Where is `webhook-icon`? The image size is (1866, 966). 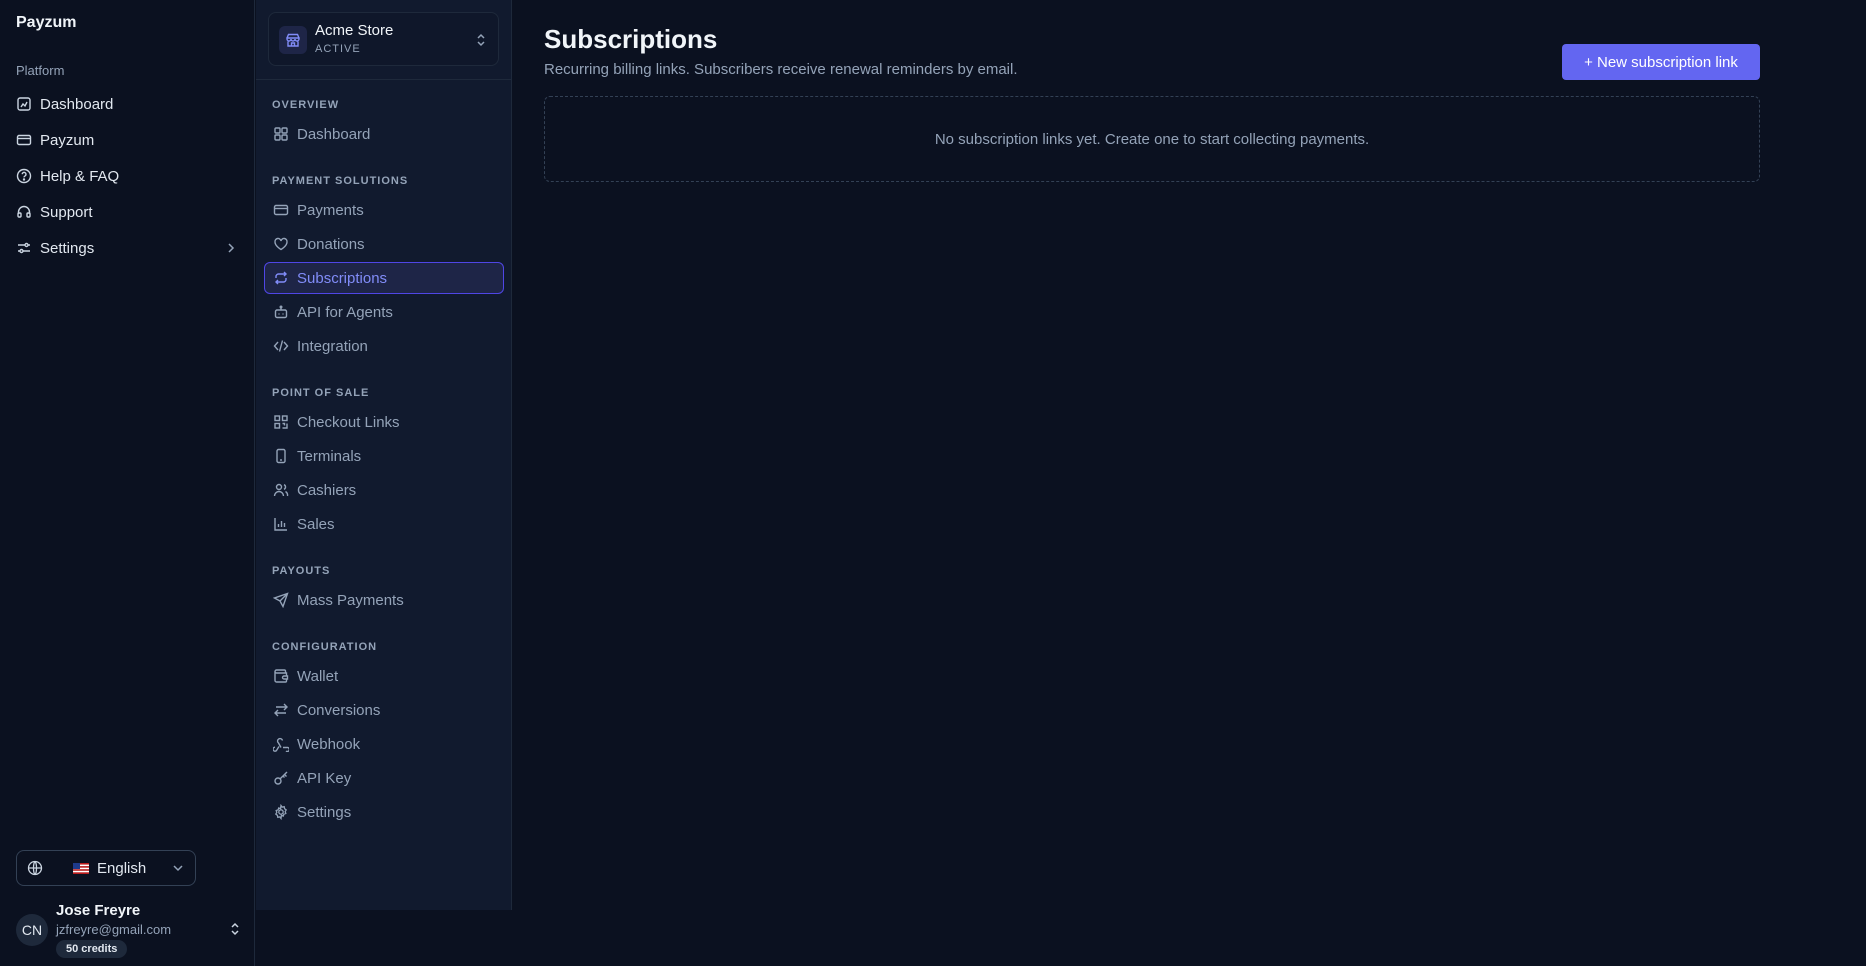 webhook-icon is located at coordinates (281, 744).